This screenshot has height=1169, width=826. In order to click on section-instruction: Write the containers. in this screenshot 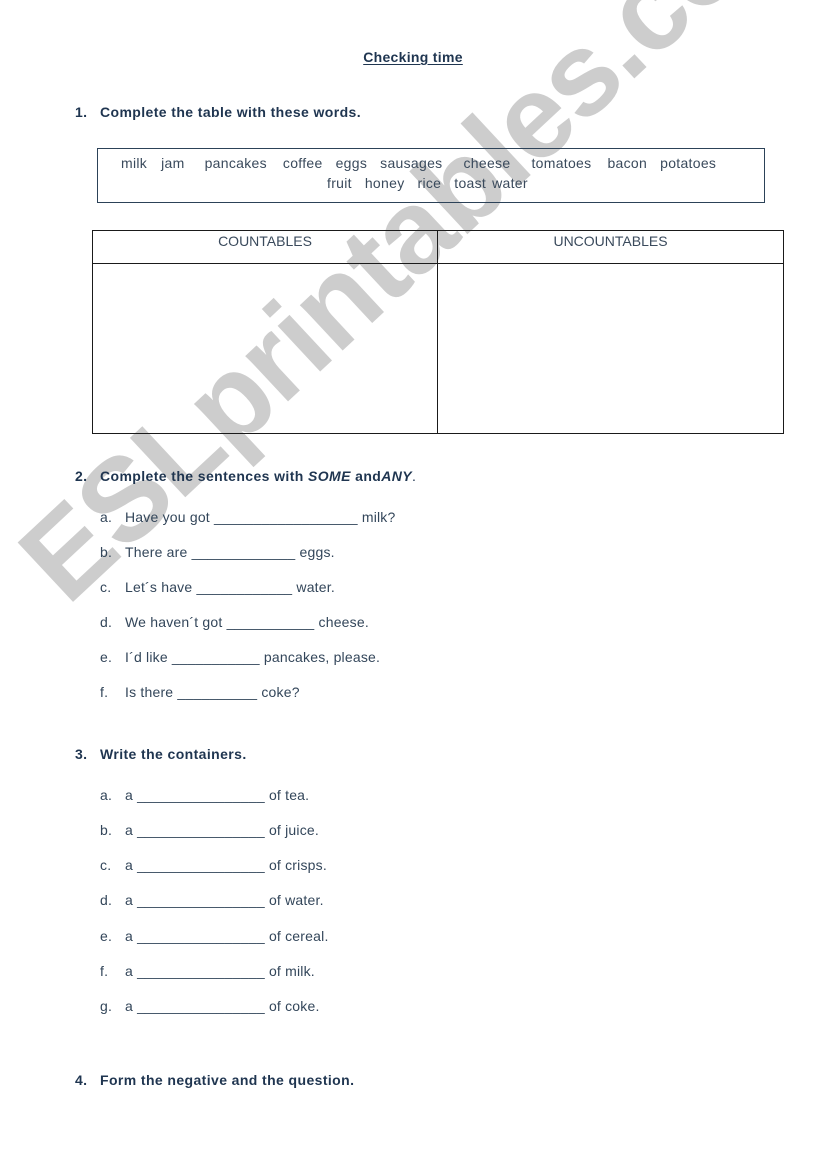, I will do `click(173, 754)`.